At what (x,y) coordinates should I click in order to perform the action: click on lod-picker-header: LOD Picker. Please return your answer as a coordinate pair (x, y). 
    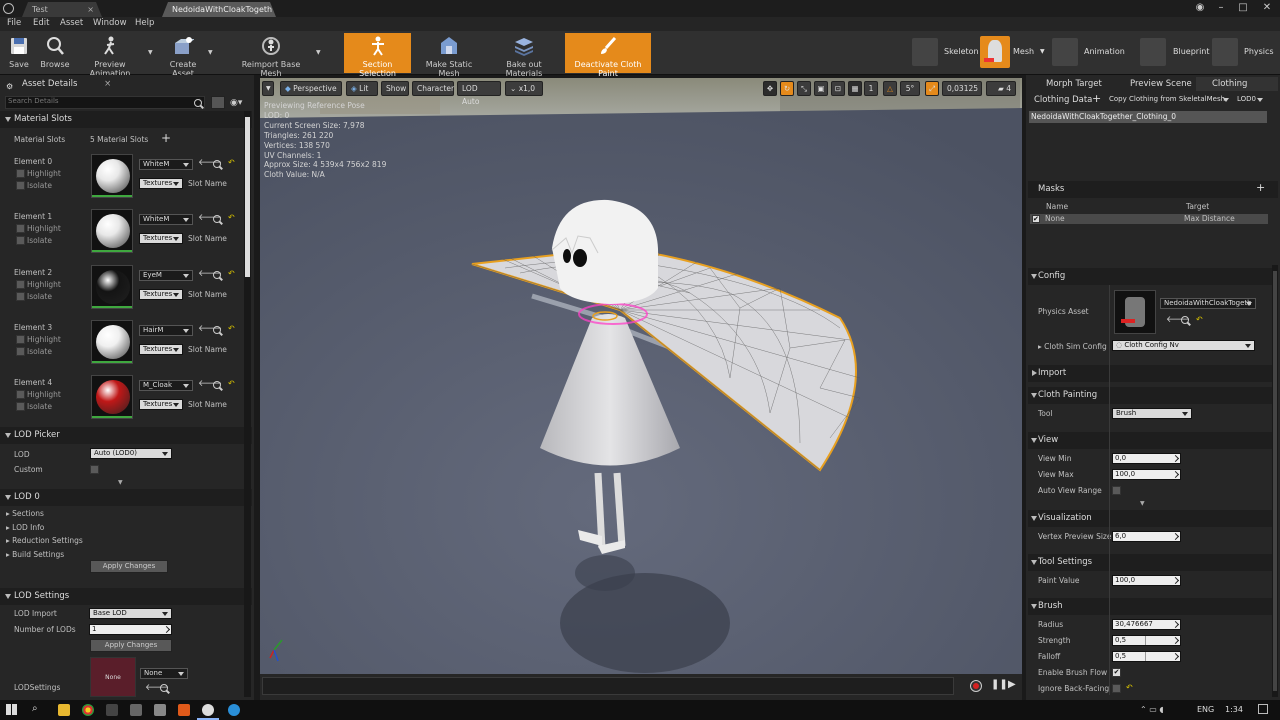
    Looking at the image, I should click on (126, 435).